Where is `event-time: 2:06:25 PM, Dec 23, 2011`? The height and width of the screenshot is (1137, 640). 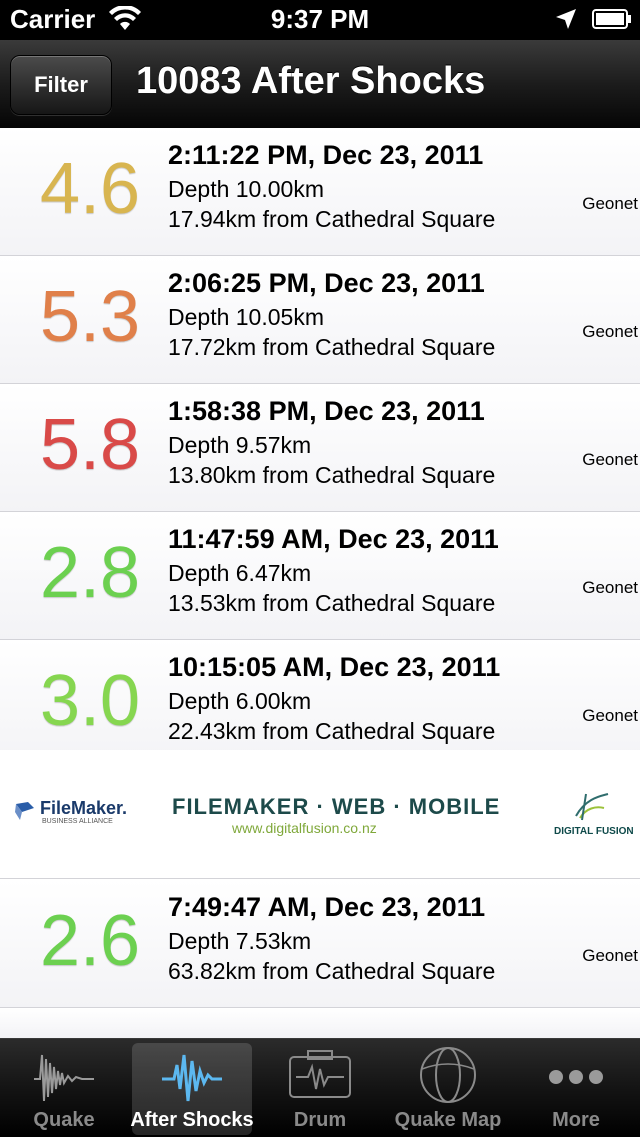
event-time: 2:06:25 PM, Dec 23, 2011 is located at coordinates (326, 283).